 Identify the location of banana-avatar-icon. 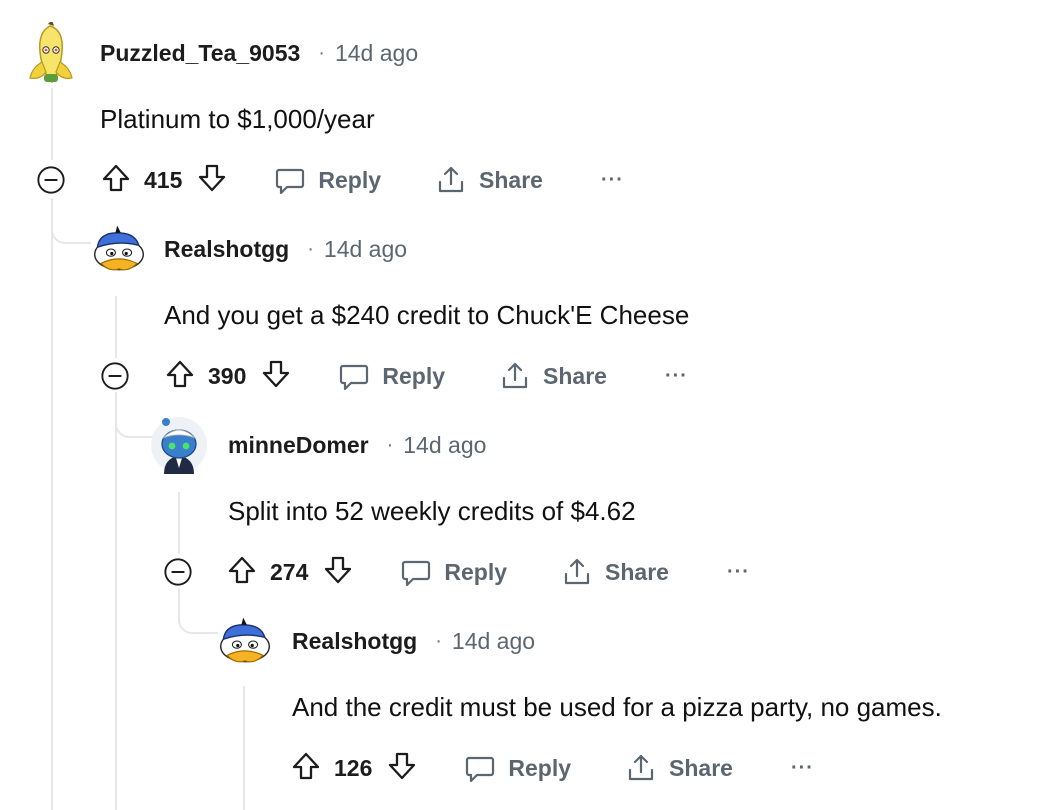
(51, 52).